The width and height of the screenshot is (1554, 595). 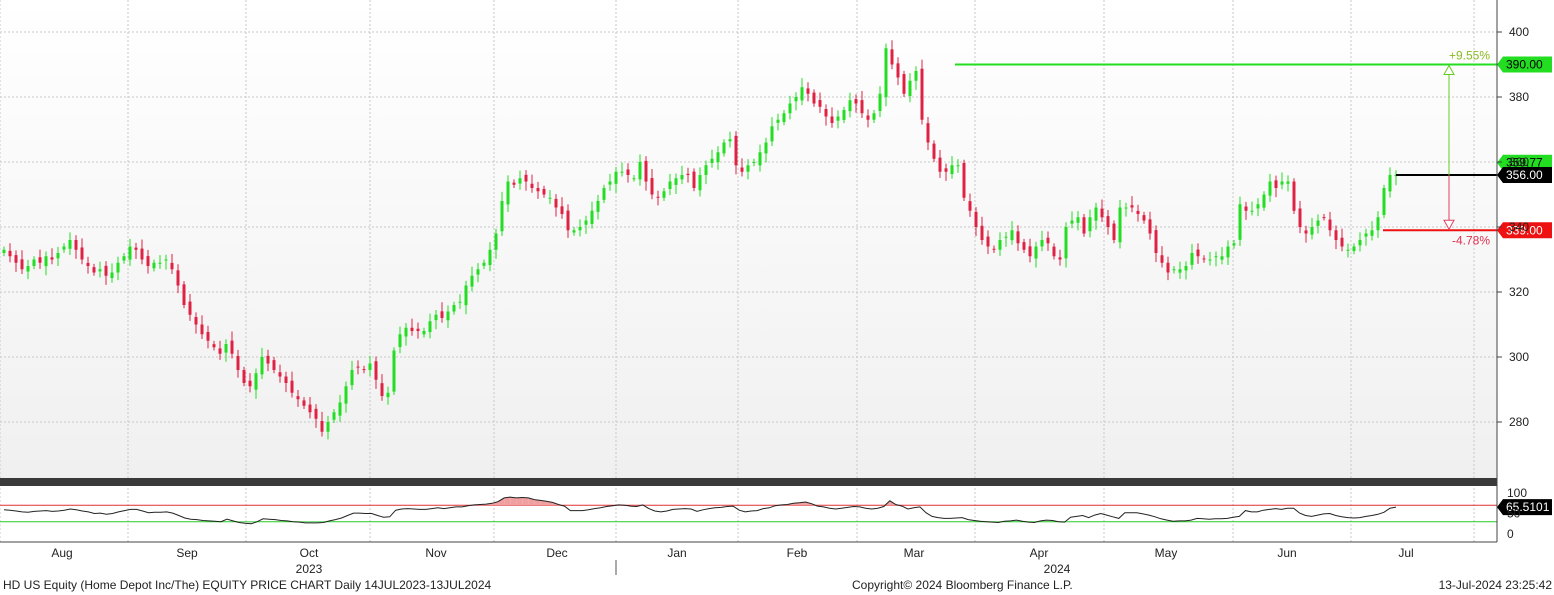 What do you see at coordinates (1514, 514) in the screenshot?
I see `rsi-axis-tick-label: 50` at bounding box center [1514, 514].